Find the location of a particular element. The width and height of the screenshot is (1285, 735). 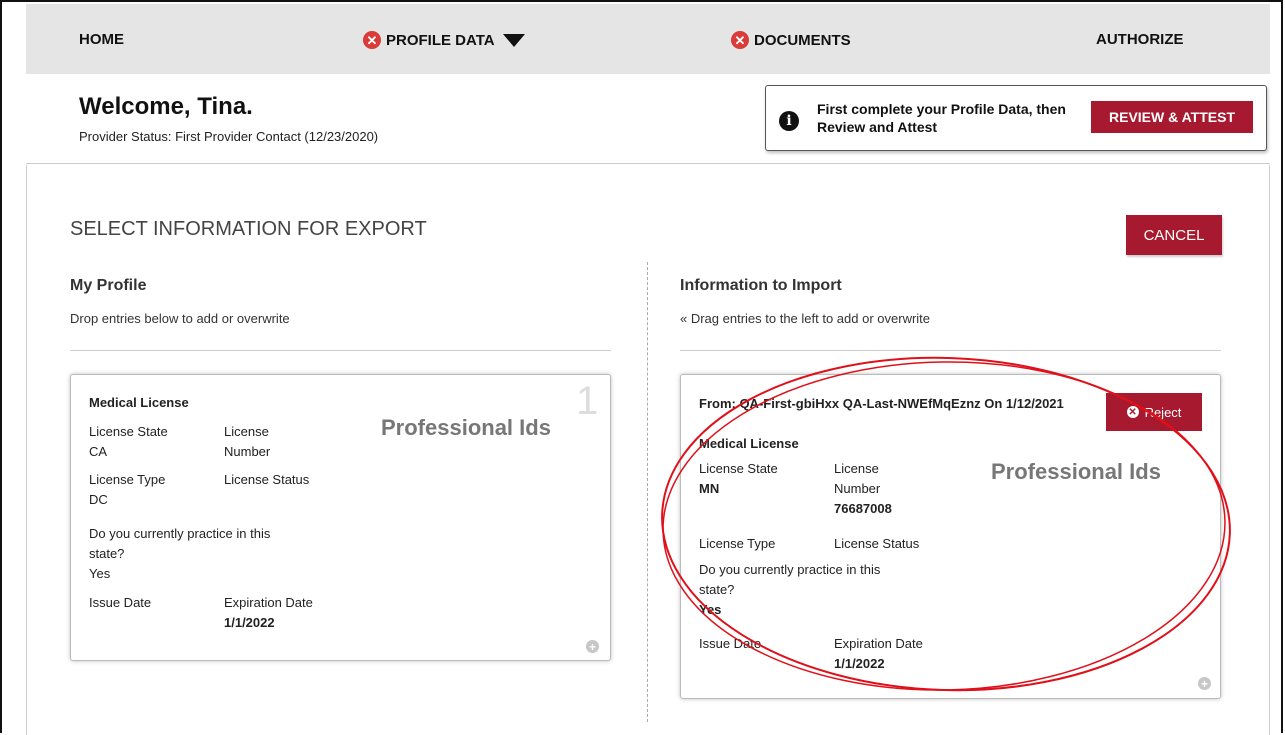

my-profile-subtitle: Drop entries below to add or overwrite is located at coordinates (180, 318).